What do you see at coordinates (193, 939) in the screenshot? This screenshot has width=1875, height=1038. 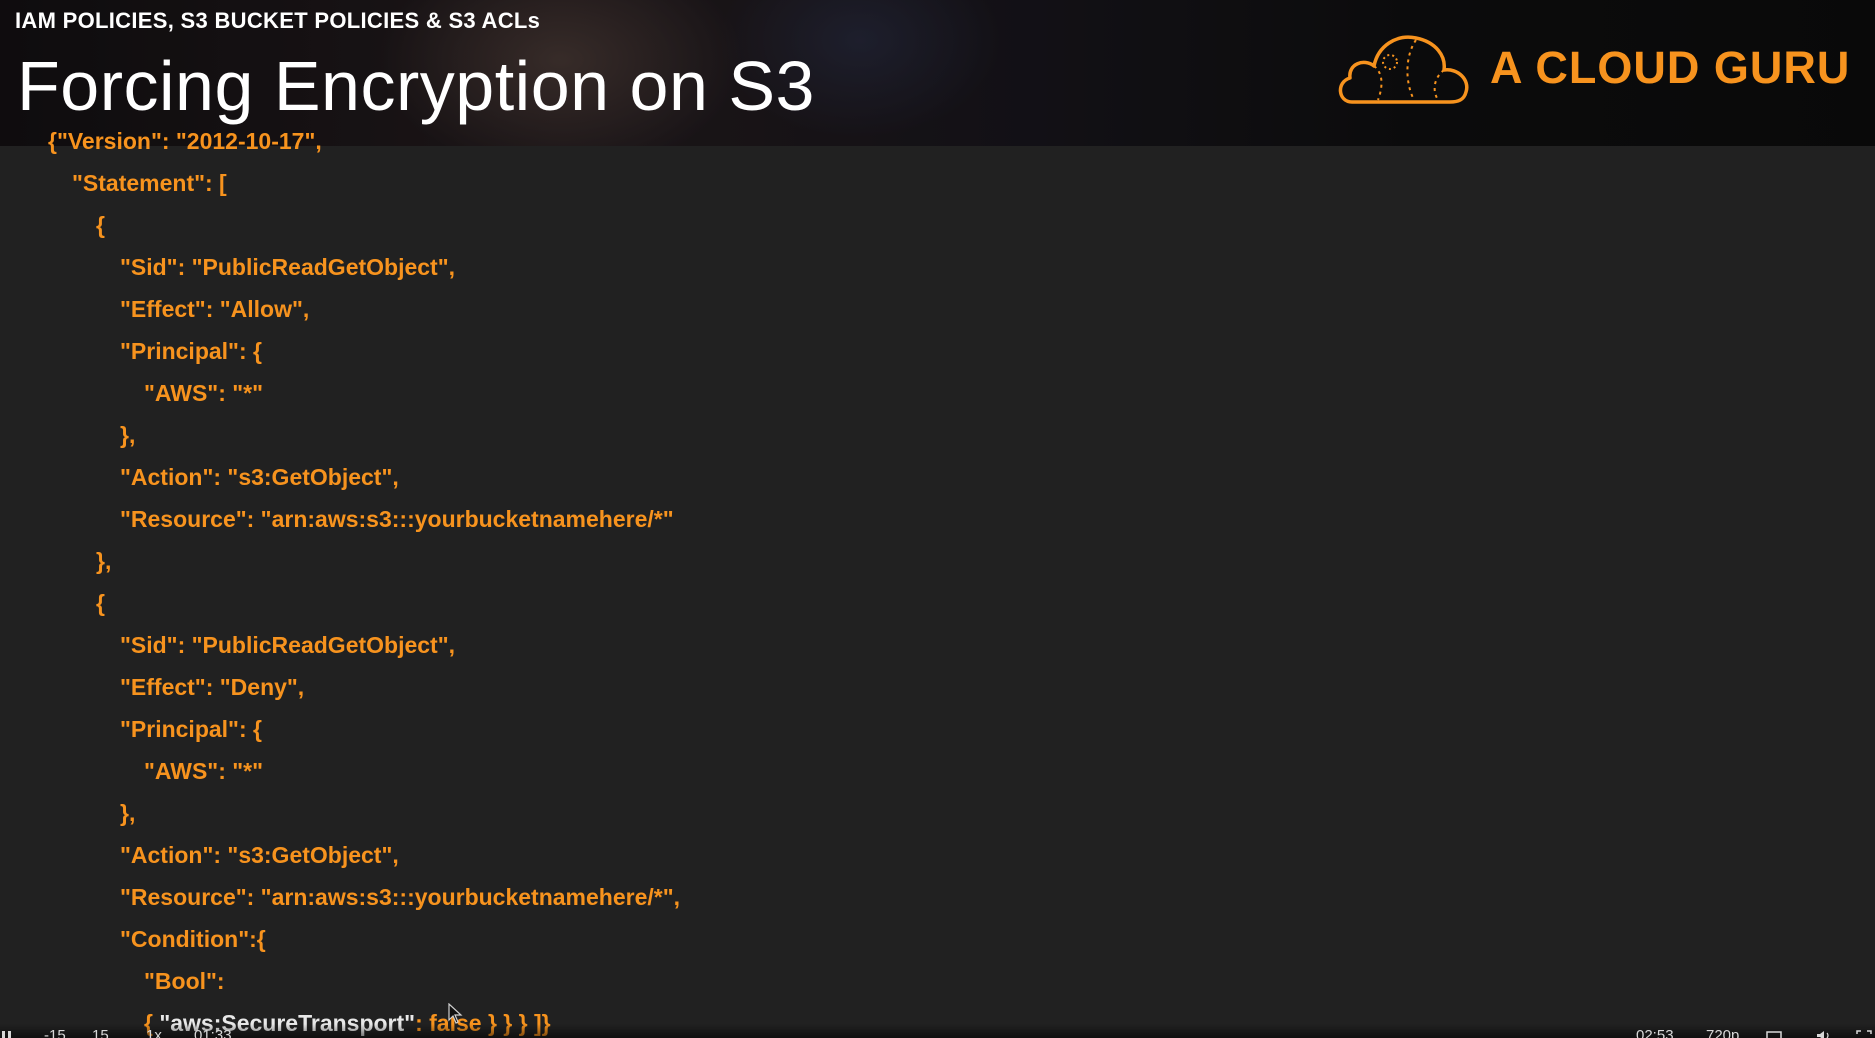 I see `code-line: "Condition":{` at bounding box center [193, 939].